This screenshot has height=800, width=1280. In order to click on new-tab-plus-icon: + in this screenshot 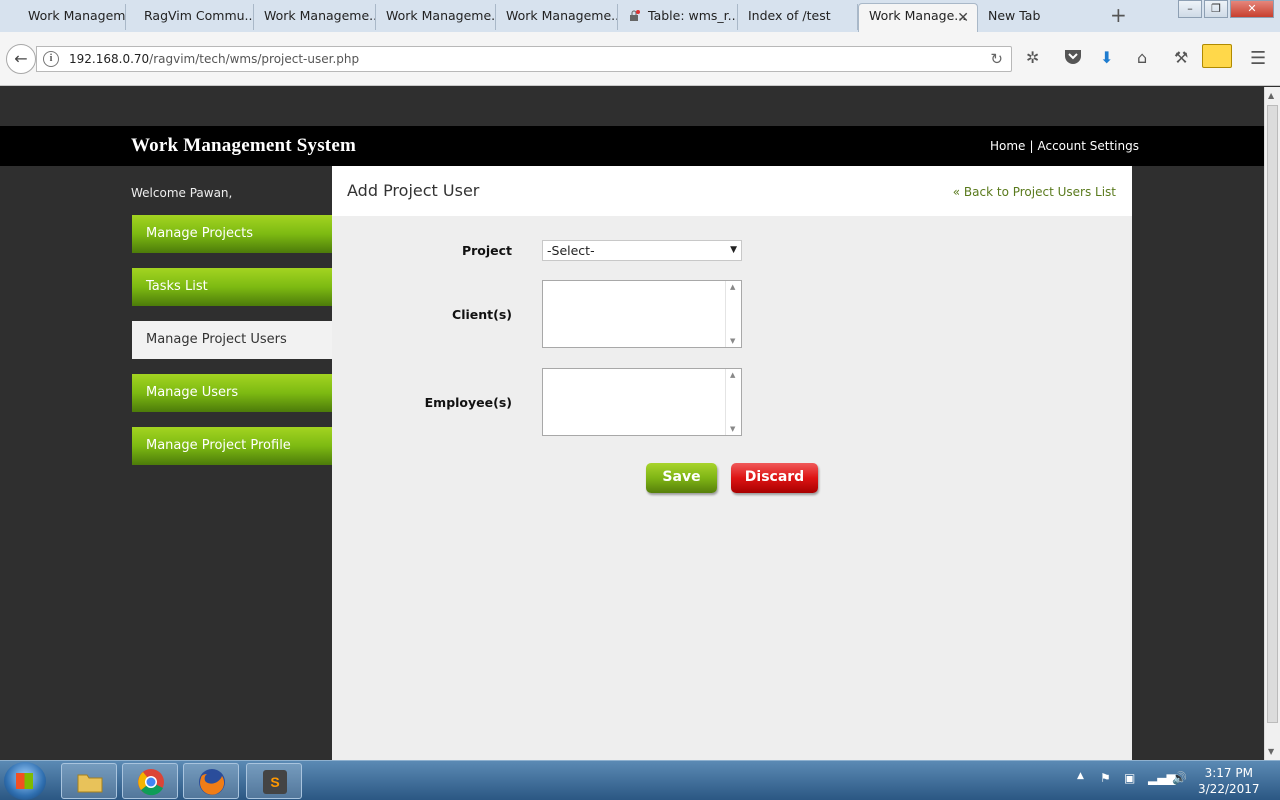, I will do `click(1118, 15)`.